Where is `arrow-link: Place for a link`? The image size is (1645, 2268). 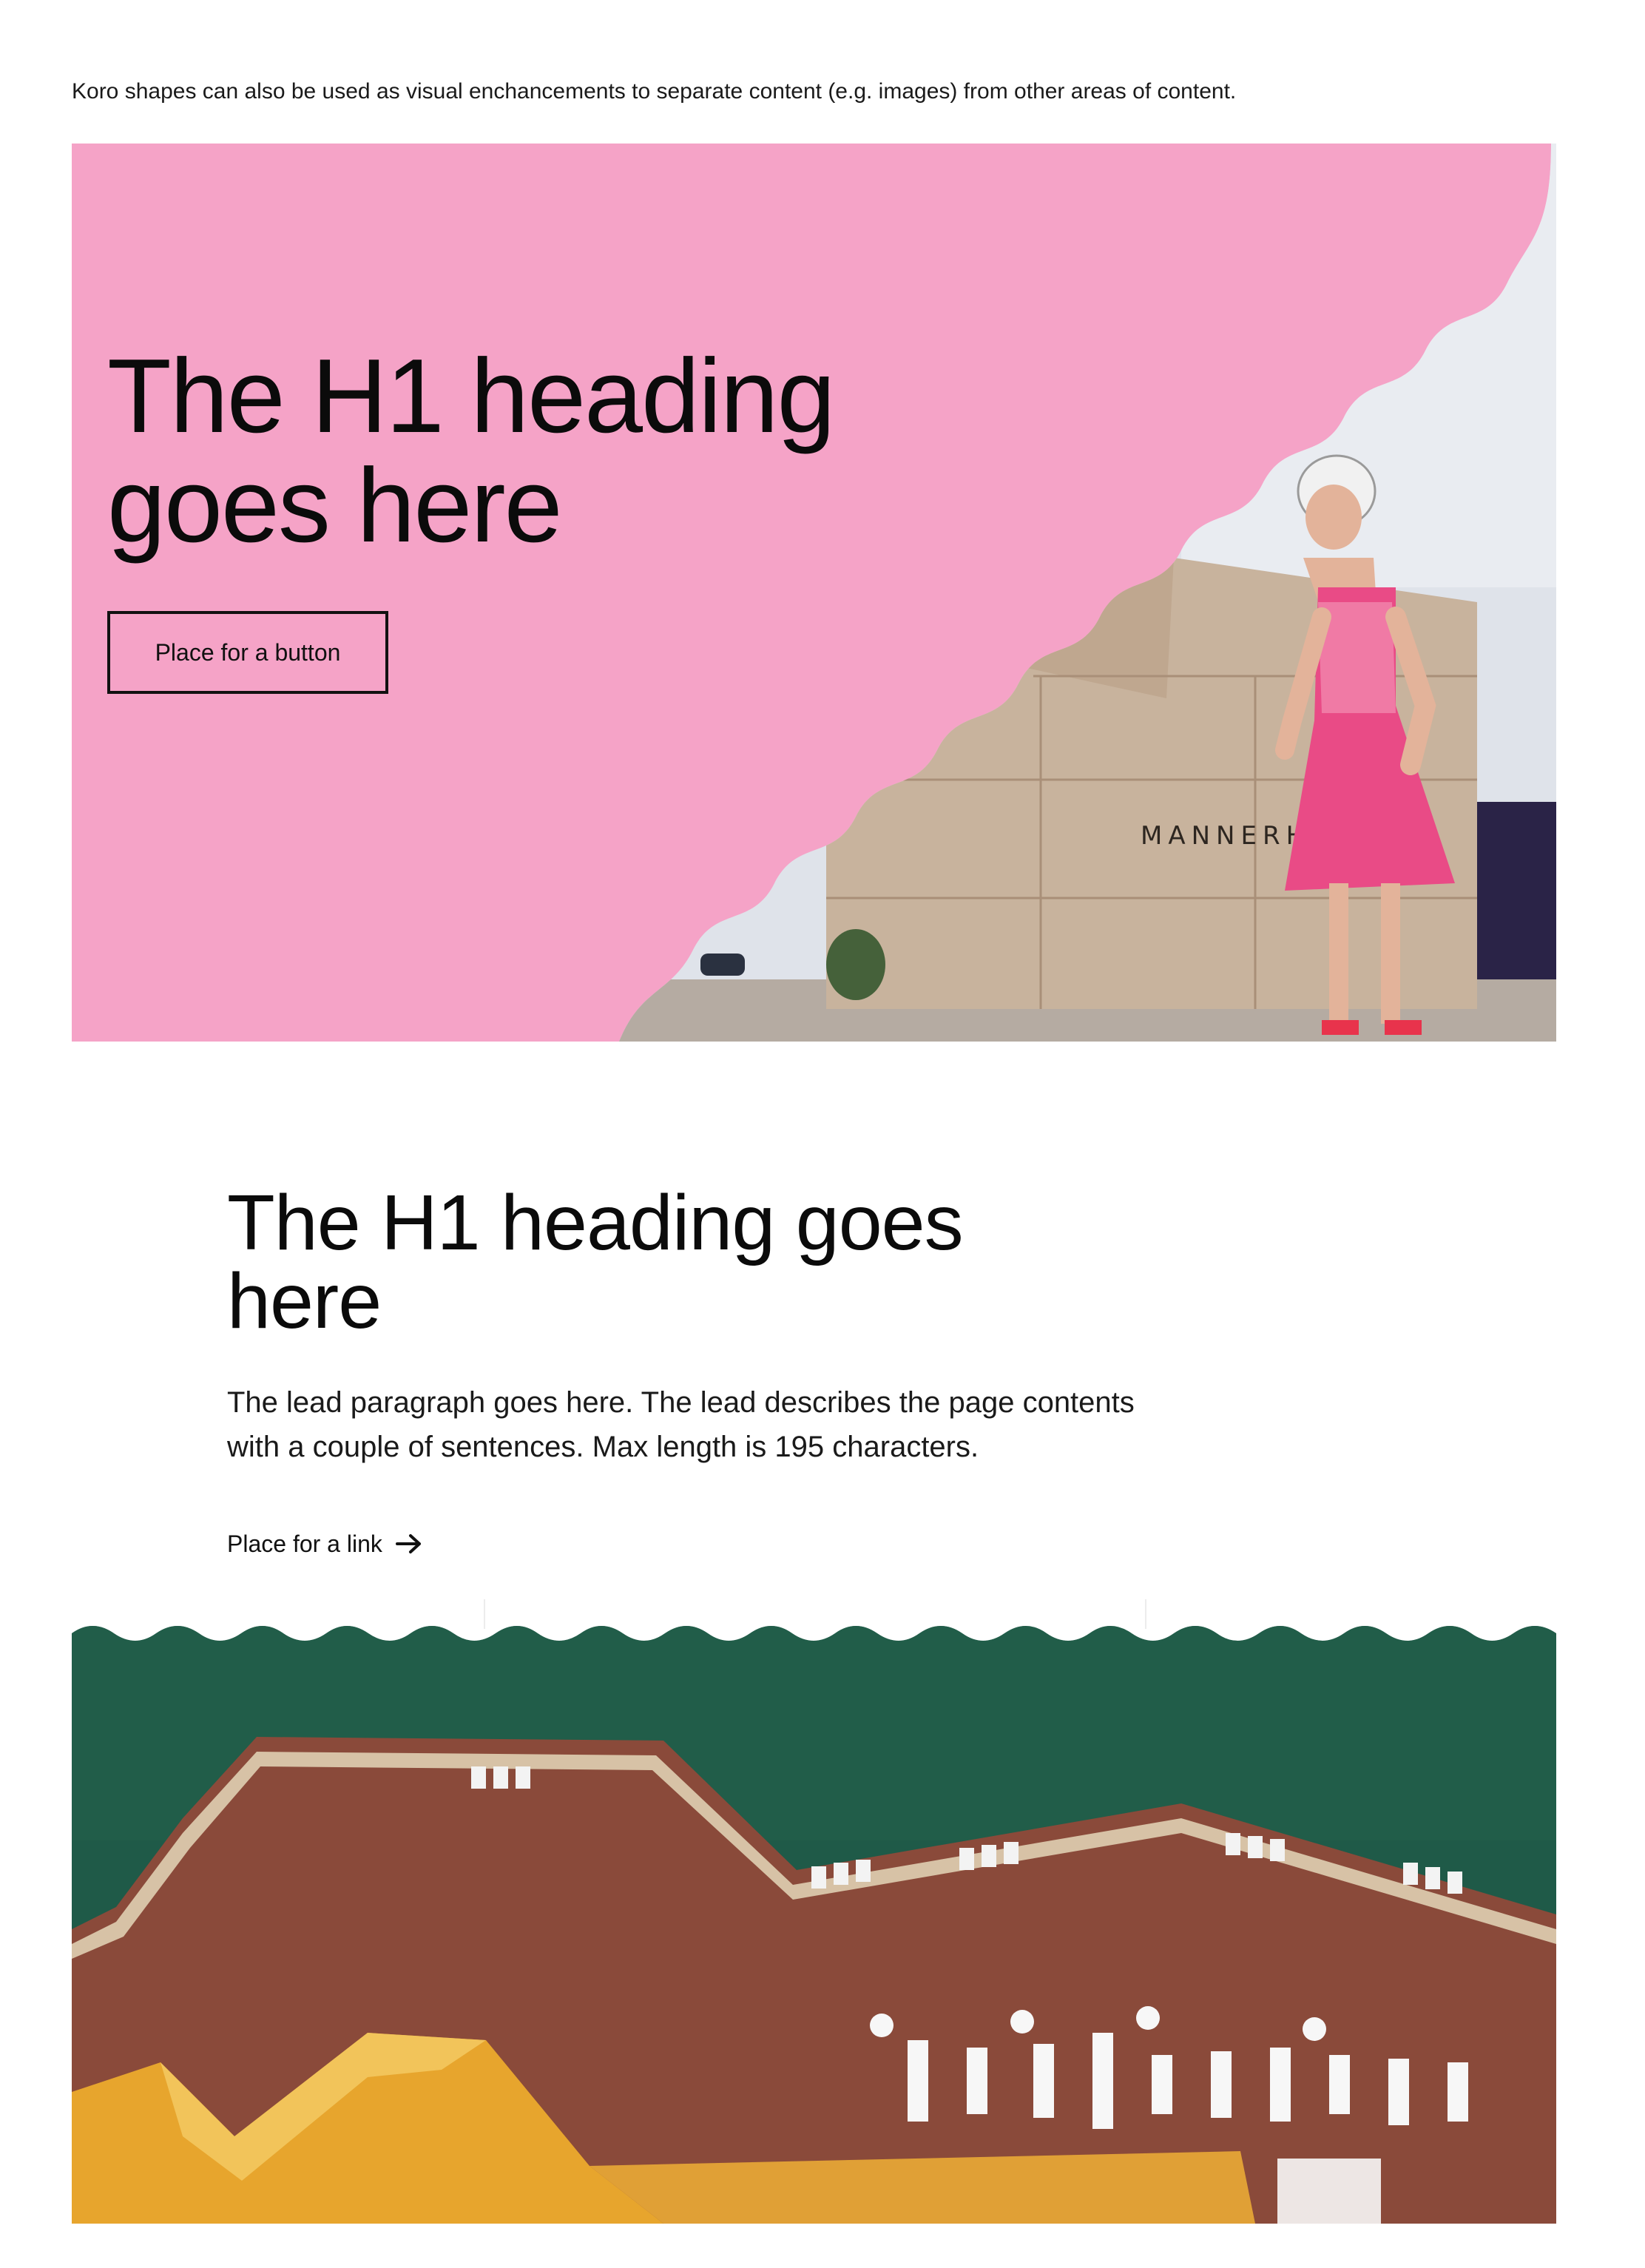
arrow-link: Place for a link is located at coordinates (324, 1543).